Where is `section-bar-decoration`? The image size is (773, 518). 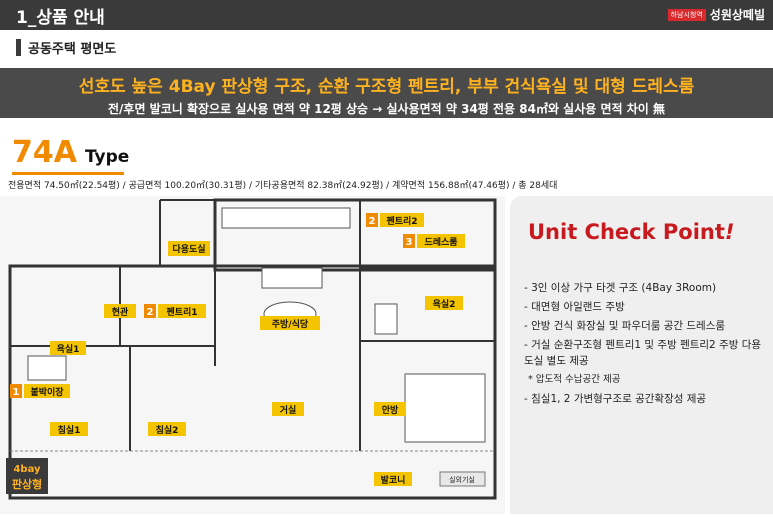
section-bar-decoration is located at coordinates (18, 47).